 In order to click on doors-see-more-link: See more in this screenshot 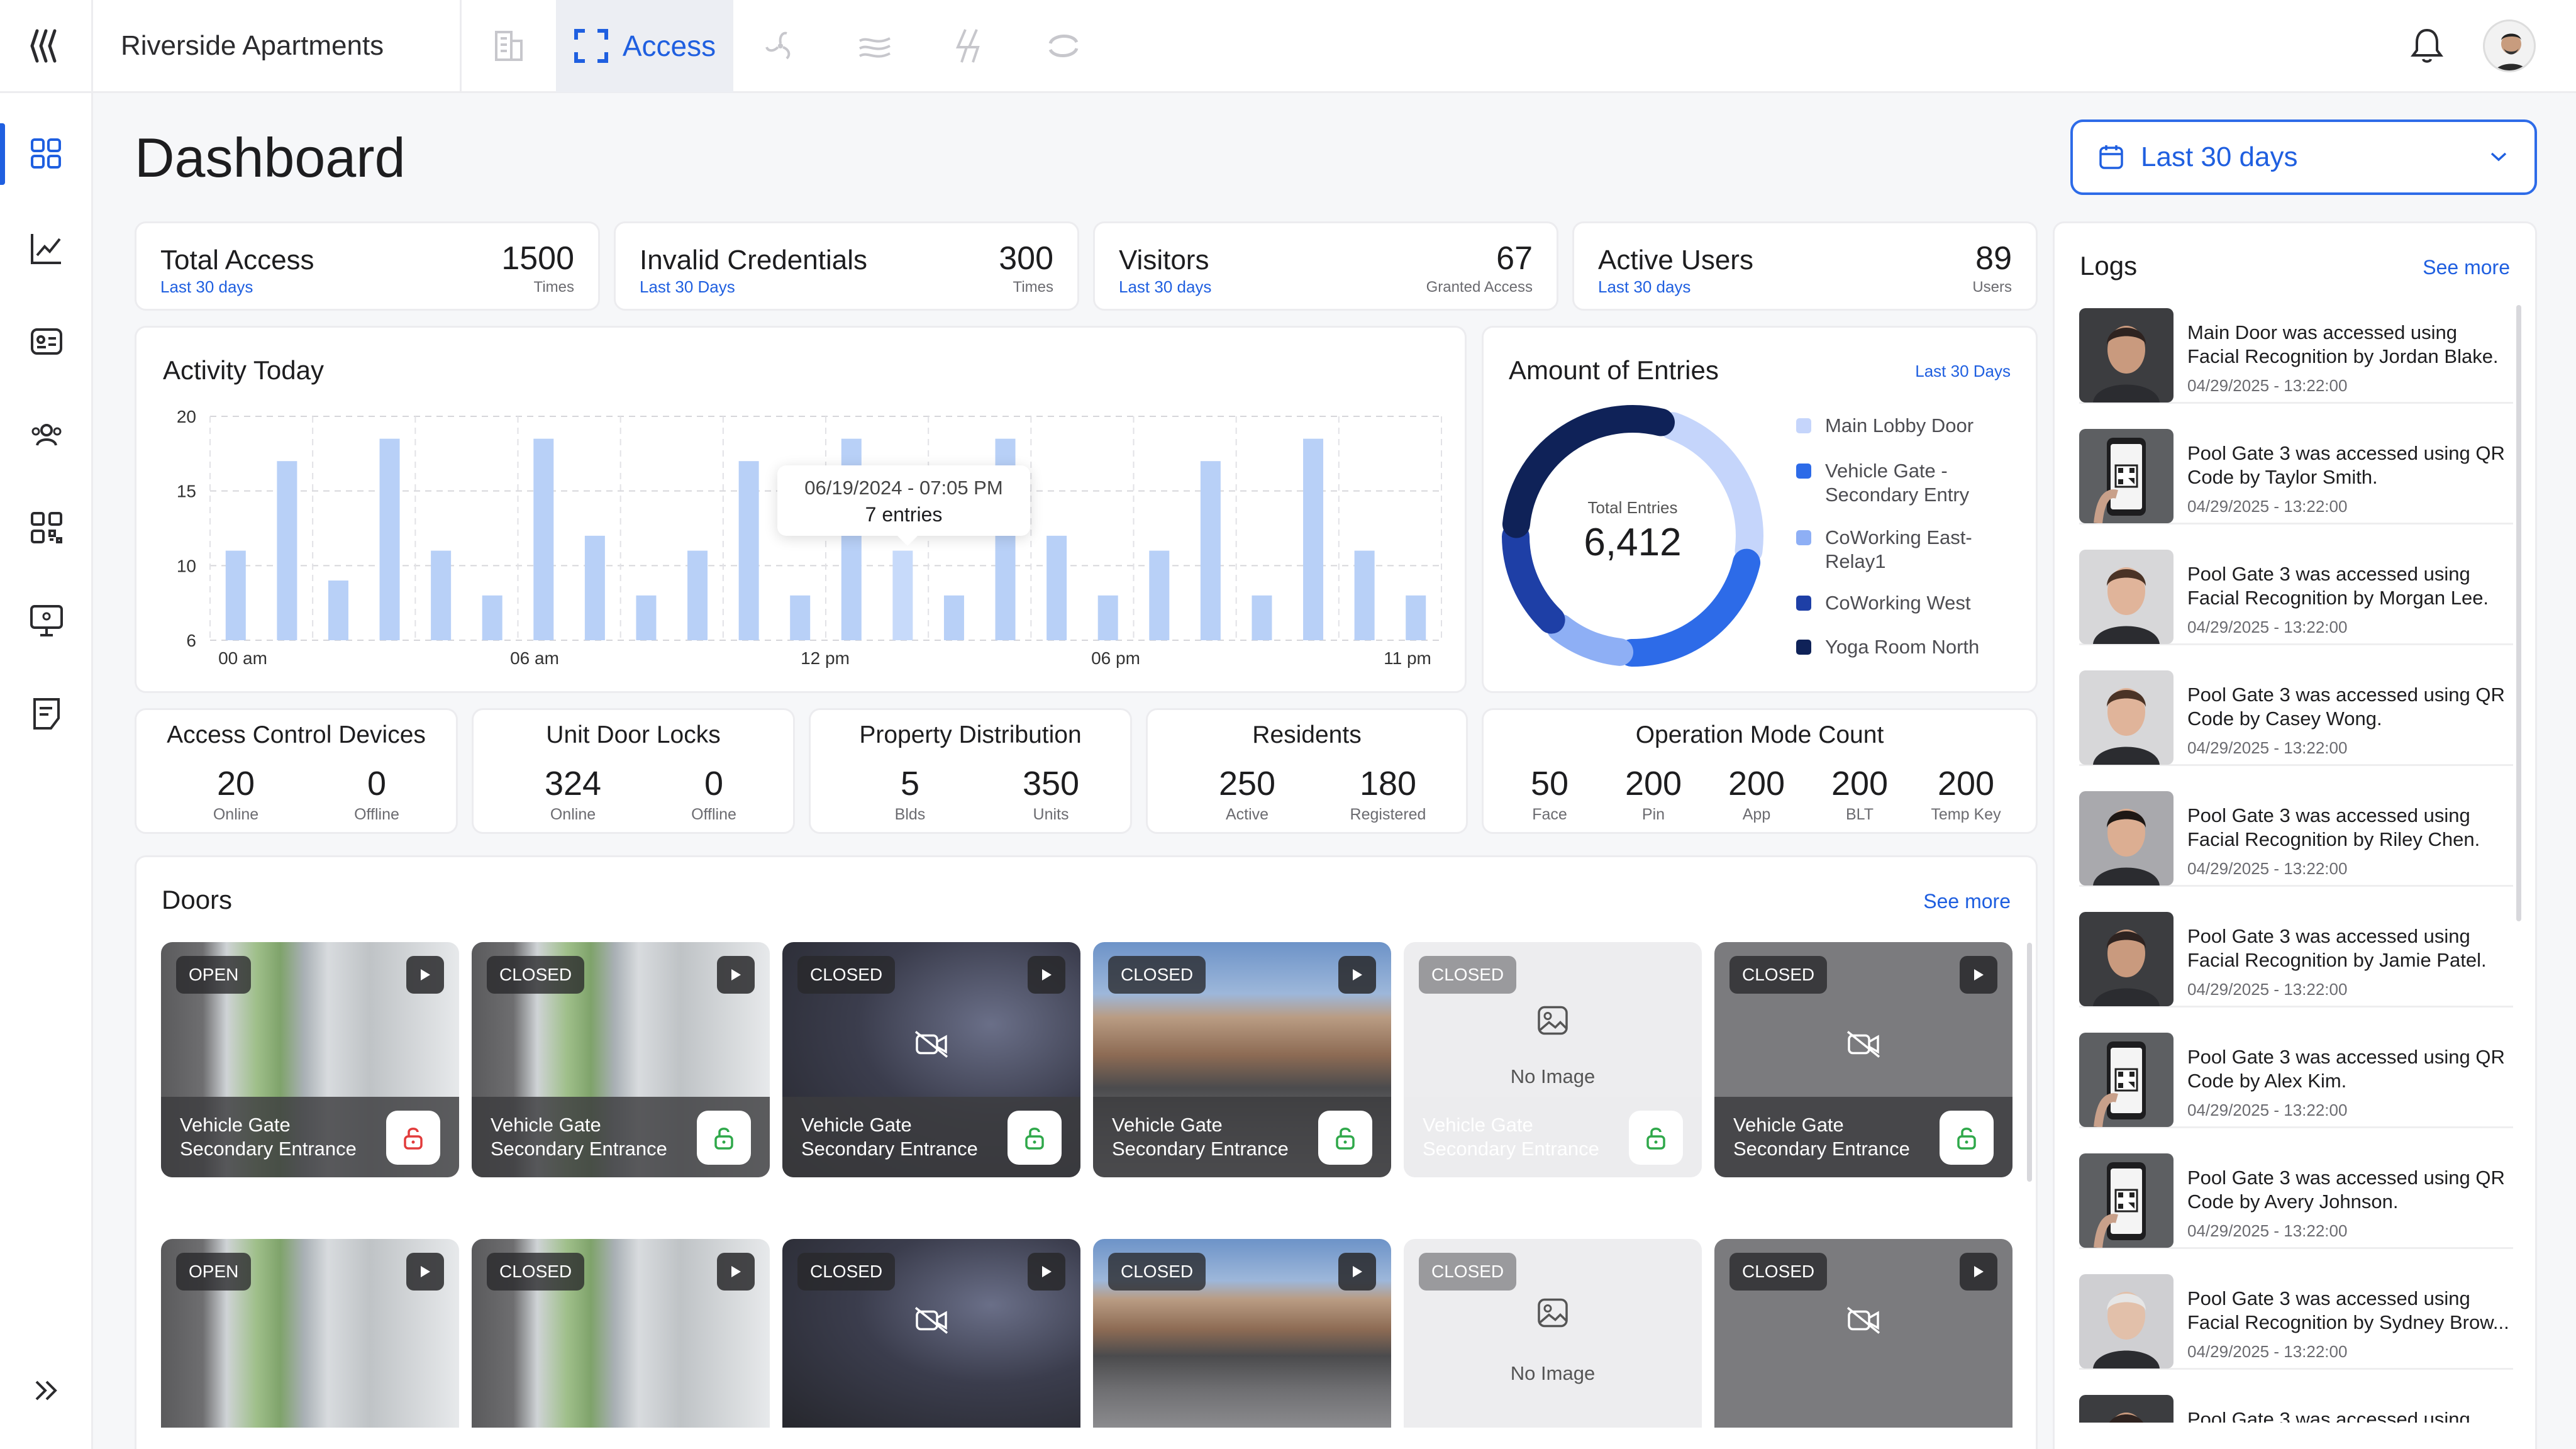, I will do `click(1967, 901)`.